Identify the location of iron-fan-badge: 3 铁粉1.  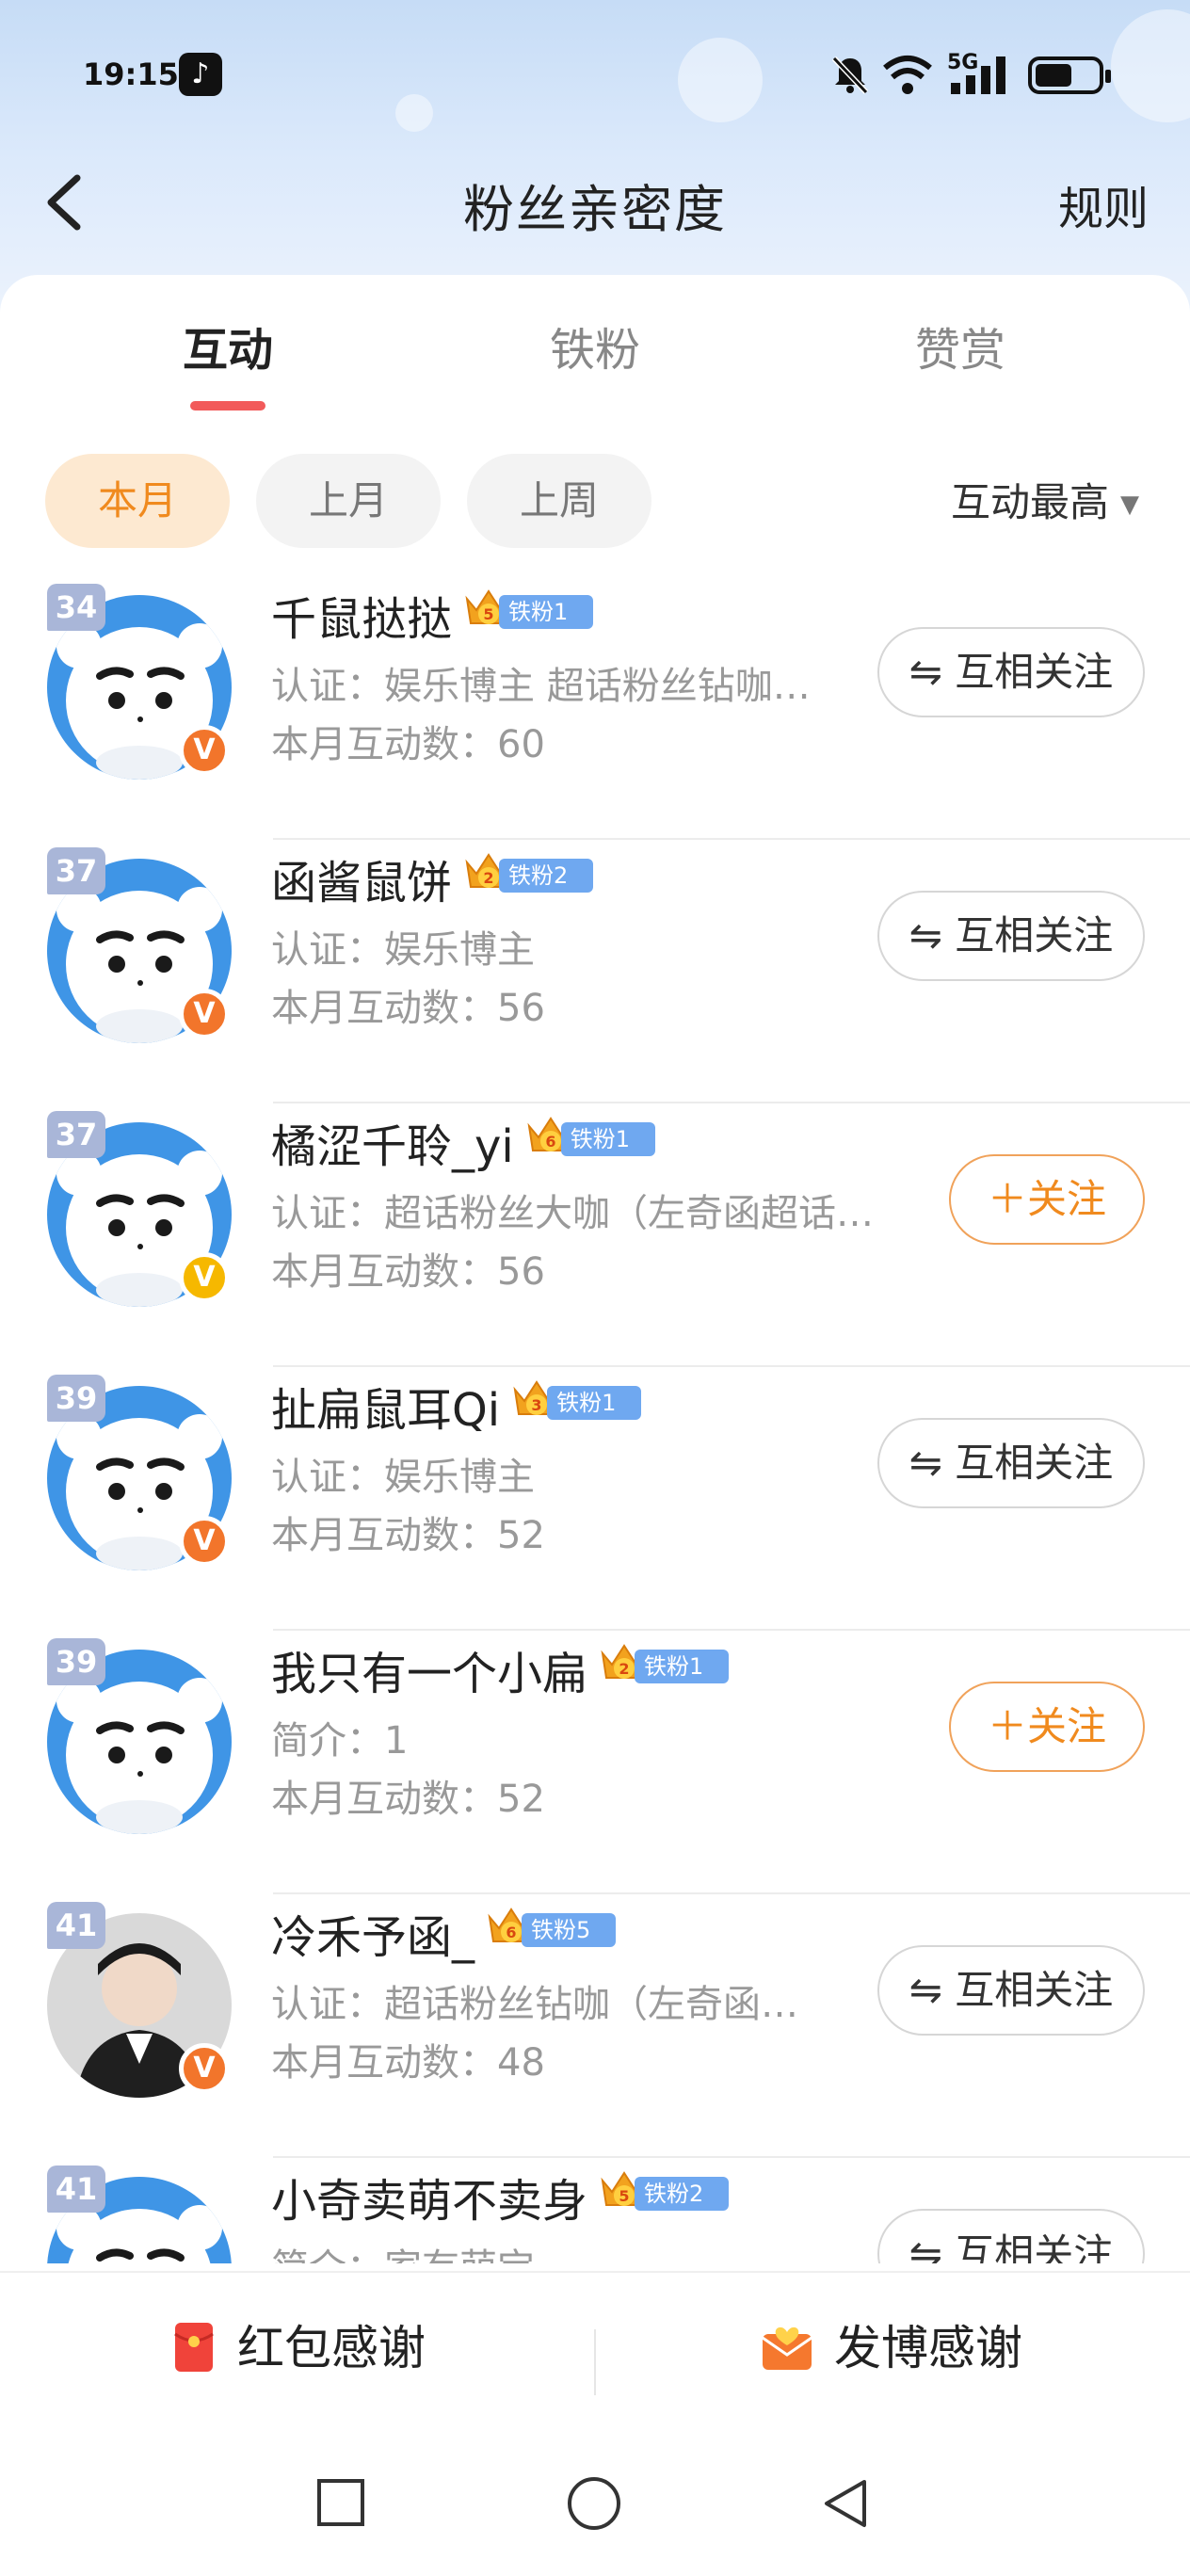
(578, 1400).